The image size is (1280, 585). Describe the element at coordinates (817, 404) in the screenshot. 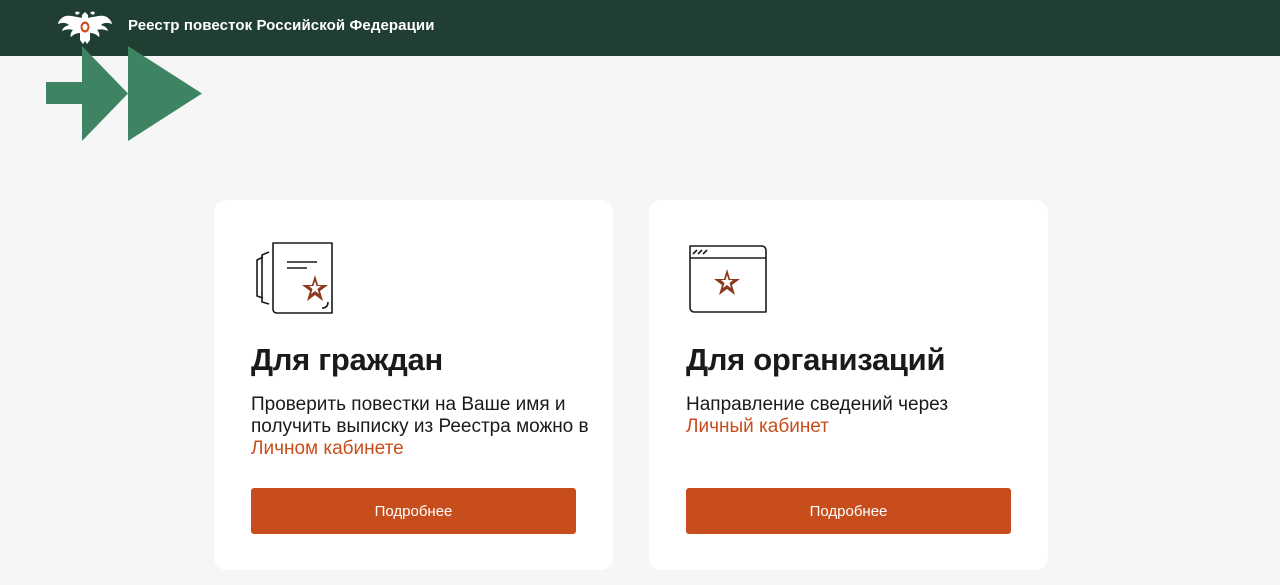

I see `card-description-text: Направление сведений через` at that location.